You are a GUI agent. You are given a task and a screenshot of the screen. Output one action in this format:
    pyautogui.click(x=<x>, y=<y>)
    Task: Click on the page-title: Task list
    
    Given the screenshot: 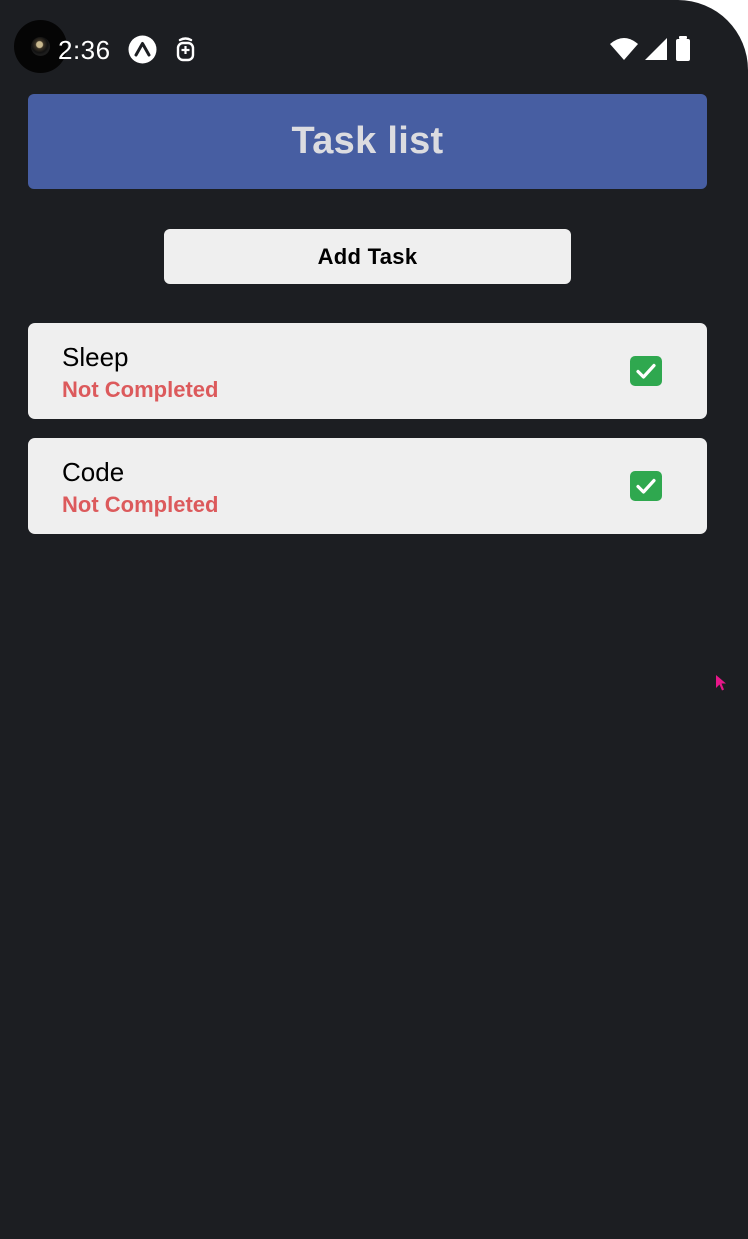 What is the action you would take?
    pyautogui.click(x=367, y=141)
    